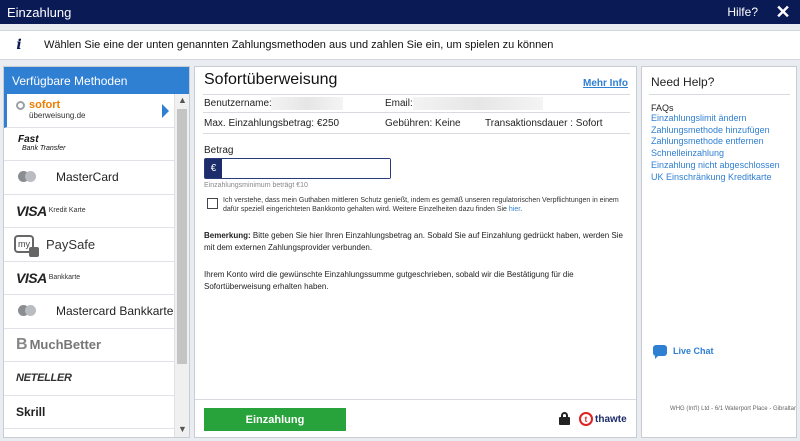  I want to click on faqs-heading: FAQs, so click(662, 108).